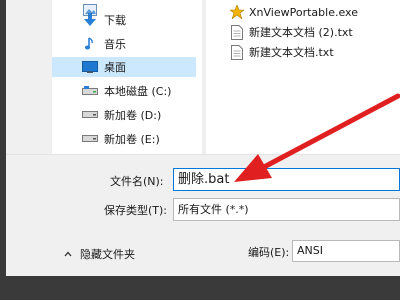 This screenshot has height=300, width=400. Describe the element at coordinates (115, 20) in the screenshot. I see `nav-item-label: 下载` at that location.